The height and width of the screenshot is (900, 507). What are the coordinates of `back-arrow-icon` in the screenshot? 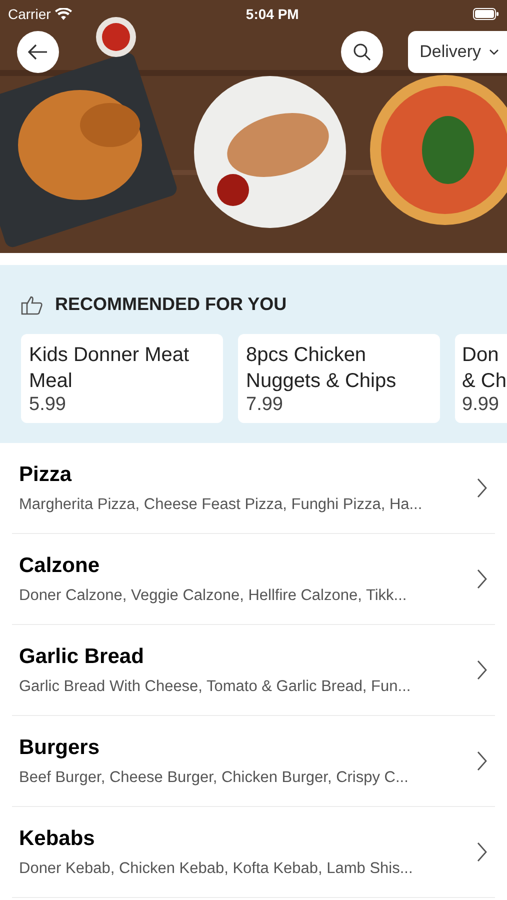 It's located at (38, 52).